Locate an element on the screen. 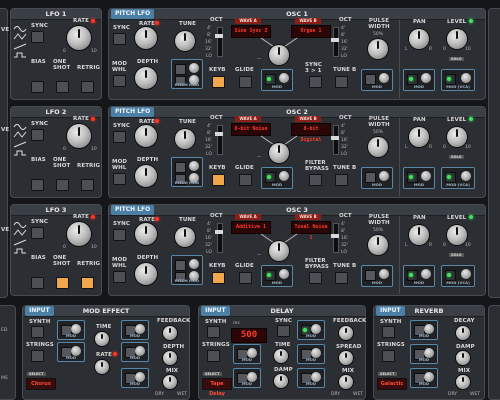 The image size is (500, 400). delay-time-knob is located at coordinates (281, 356).